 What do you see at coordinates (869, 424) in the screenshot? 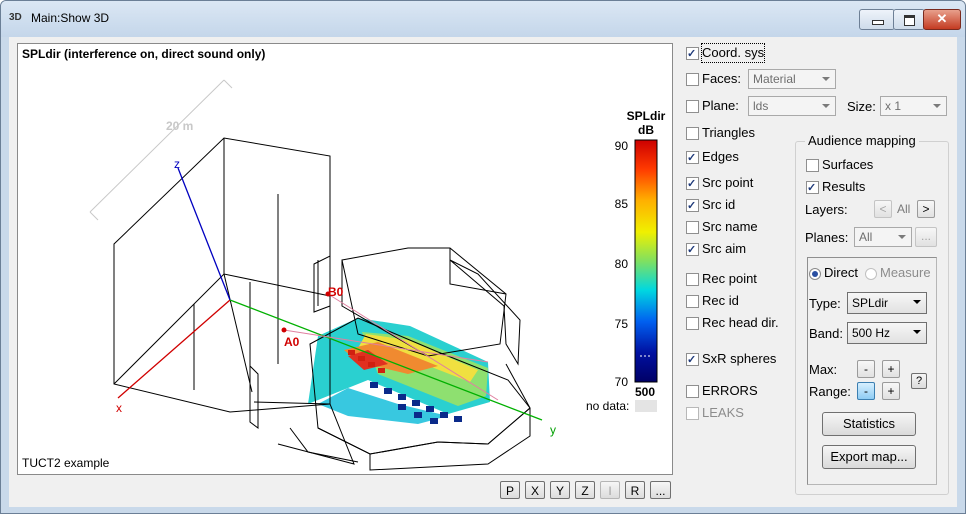
I see `statistics-button: Statistics` at bounding box center [869, 424].